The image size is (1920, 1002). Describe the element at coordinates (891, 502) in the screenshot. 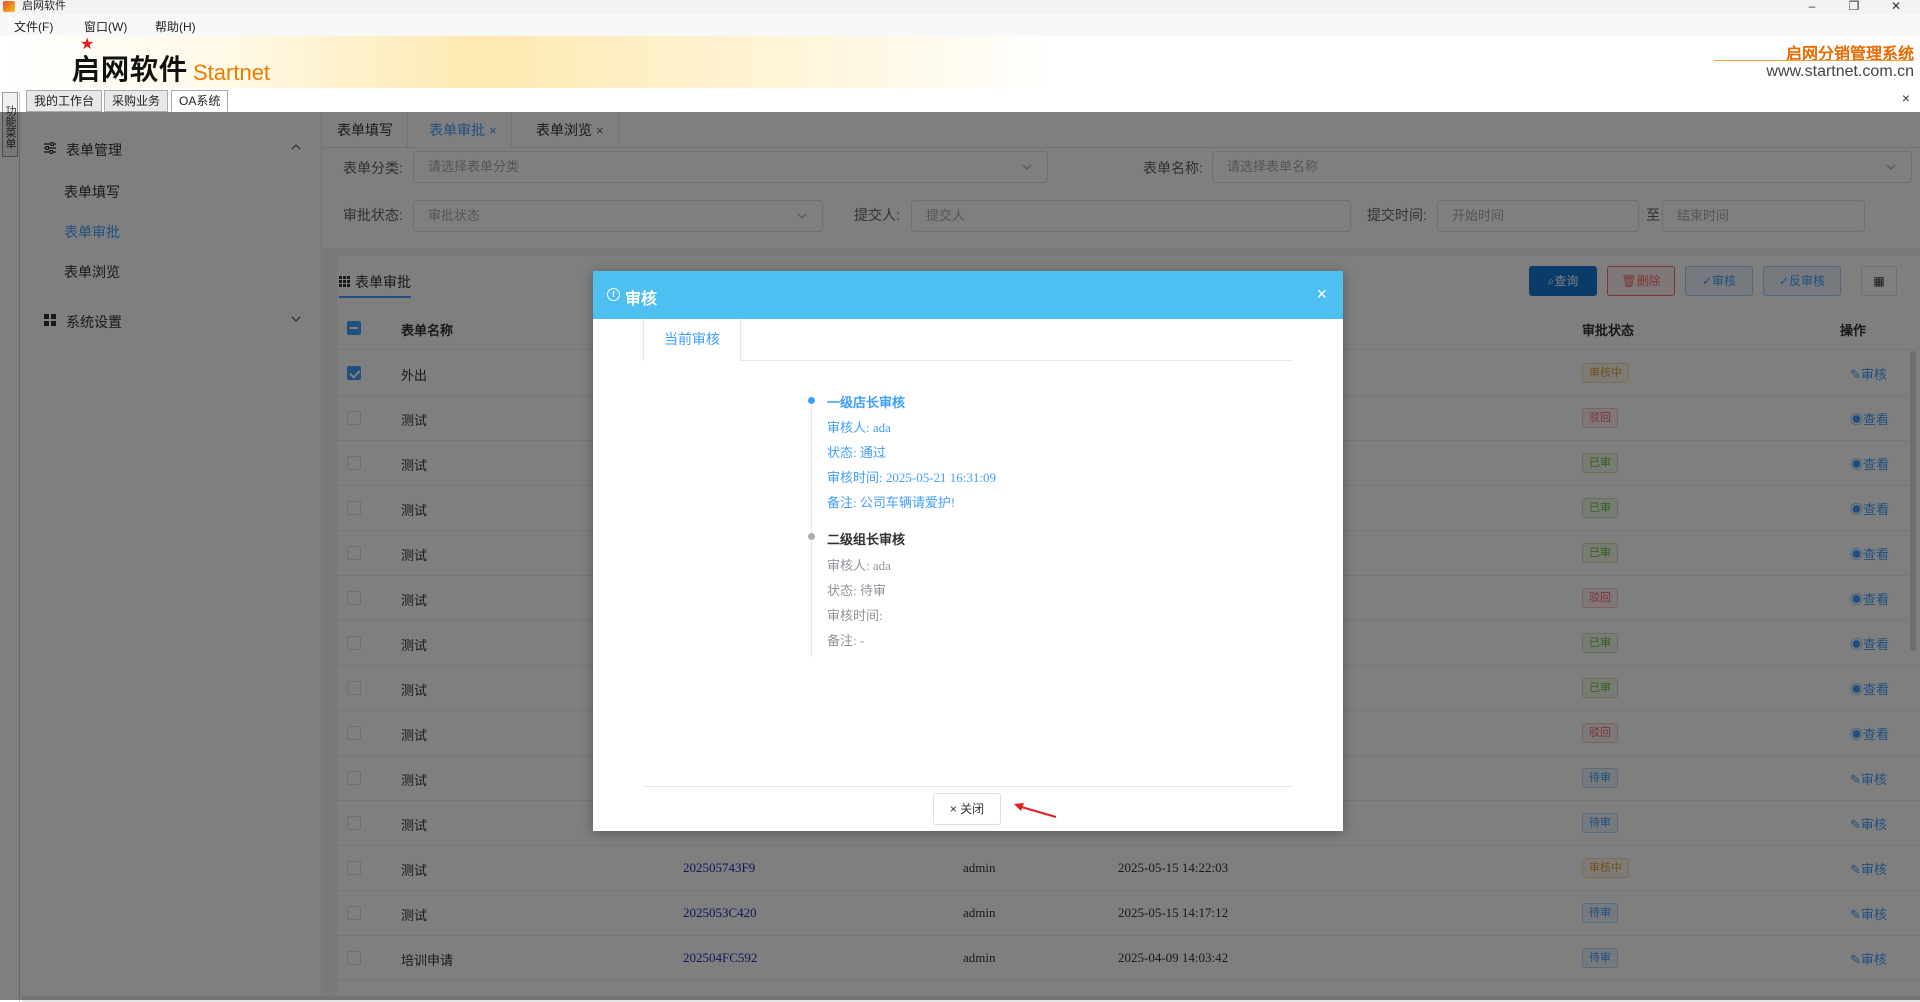

I see `step-remark: 备注: 公司车辆请爱护!` at that location.